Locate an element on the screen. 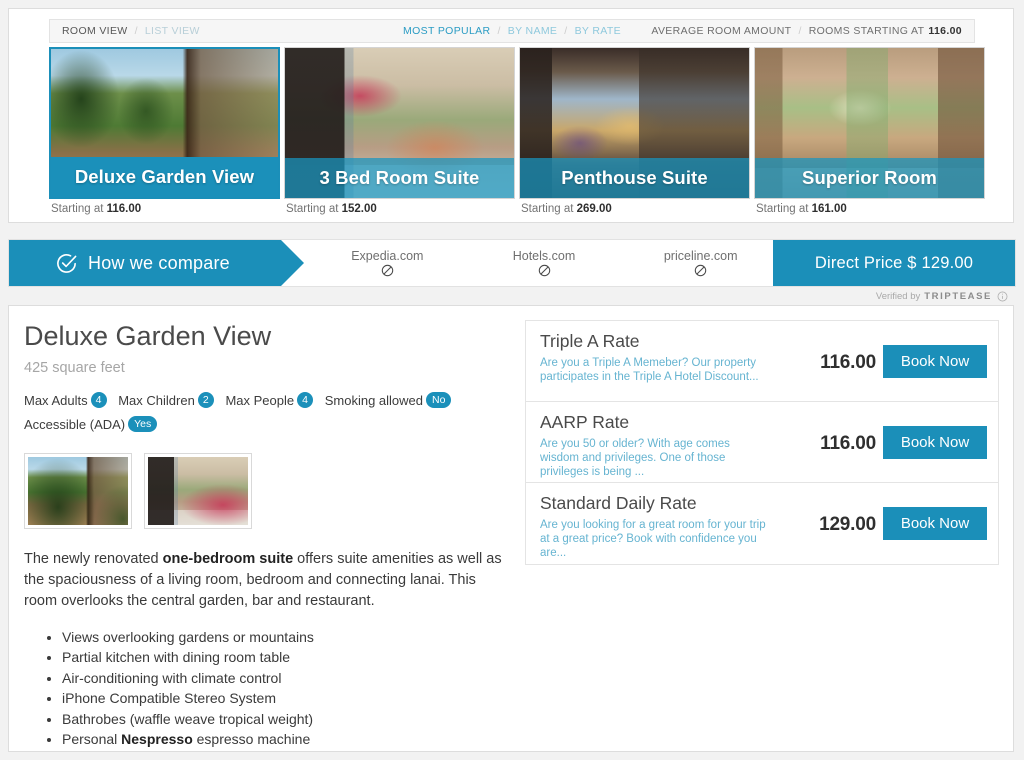 This screenshot has width=1024, height=760. list-item: Personal Nespresso espresso machine is located at coordinates (290, 739).